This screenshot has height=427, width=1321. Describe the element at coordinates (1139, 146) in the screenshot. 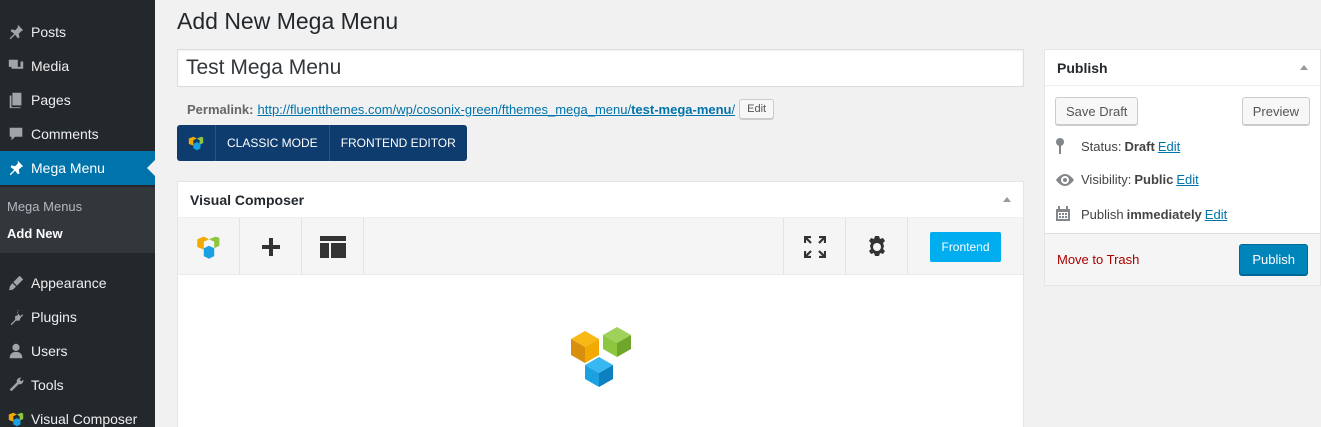

I see `status-value: Draft` at that location.